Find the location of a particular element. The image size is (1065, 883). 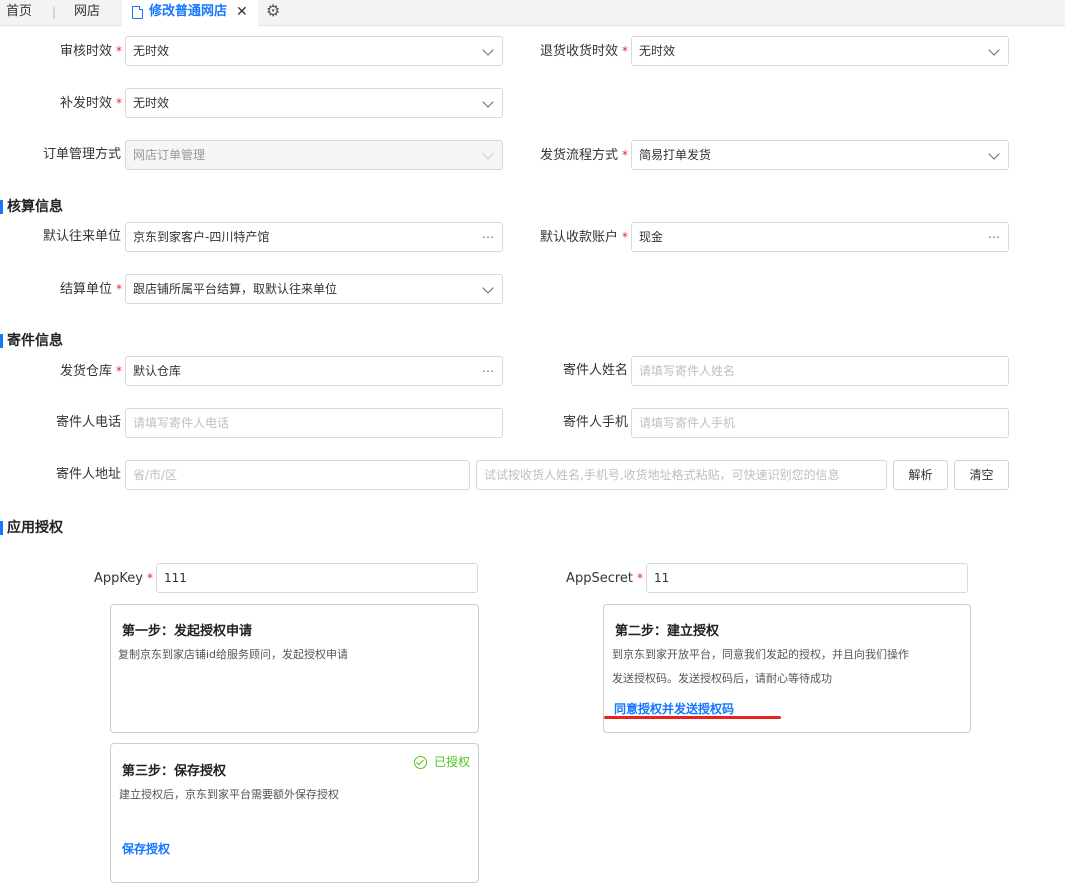

section-accounting: 核算信息 is located at coordinates (31, 207).